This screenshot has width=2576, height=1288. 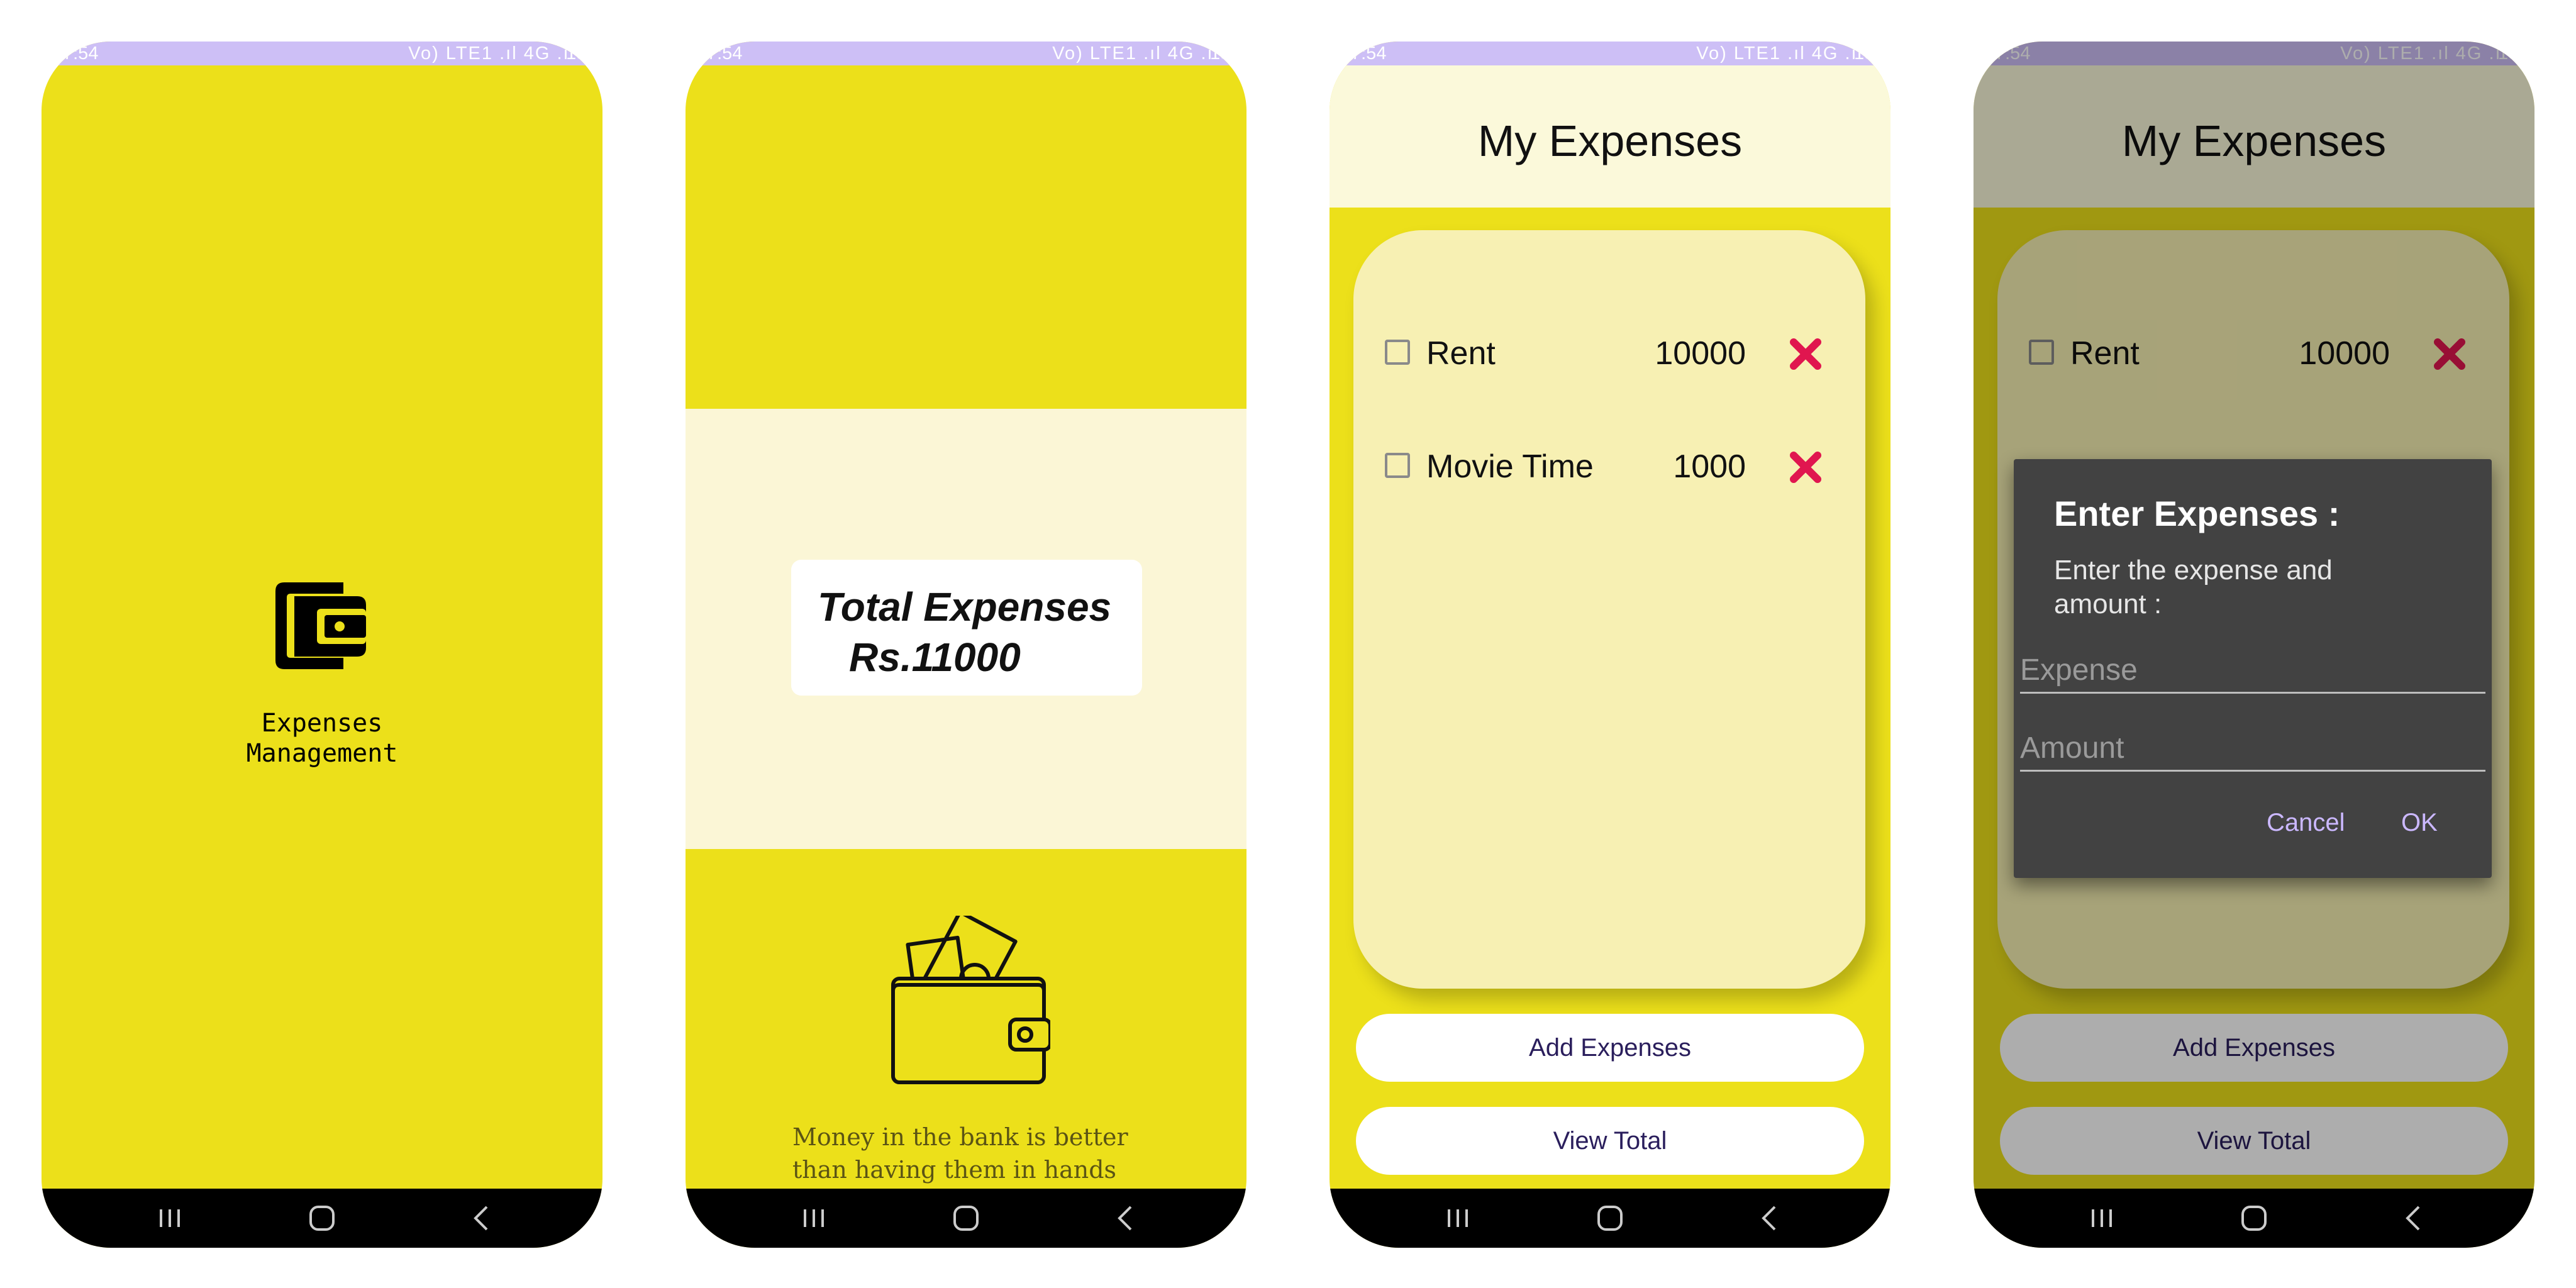 I want to click on expense-name: Rent, so click(x=1461, y=353).